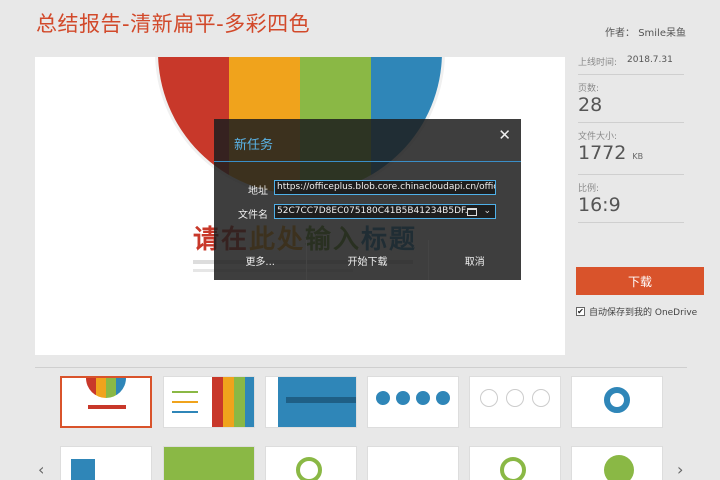  Describe the element at coordinates (631, 152) in the screenshot. I see `size-info: 文件大小: 1772 KB` at that location.